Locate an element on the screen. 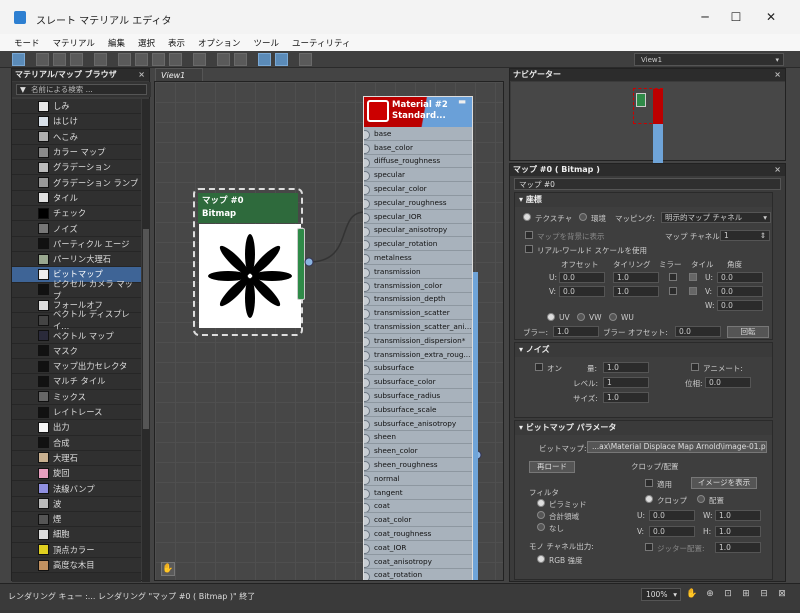 The height and width of the screenshot is (613, 800). u-angle-field: 0.0 is located at coordinates (740, 277).